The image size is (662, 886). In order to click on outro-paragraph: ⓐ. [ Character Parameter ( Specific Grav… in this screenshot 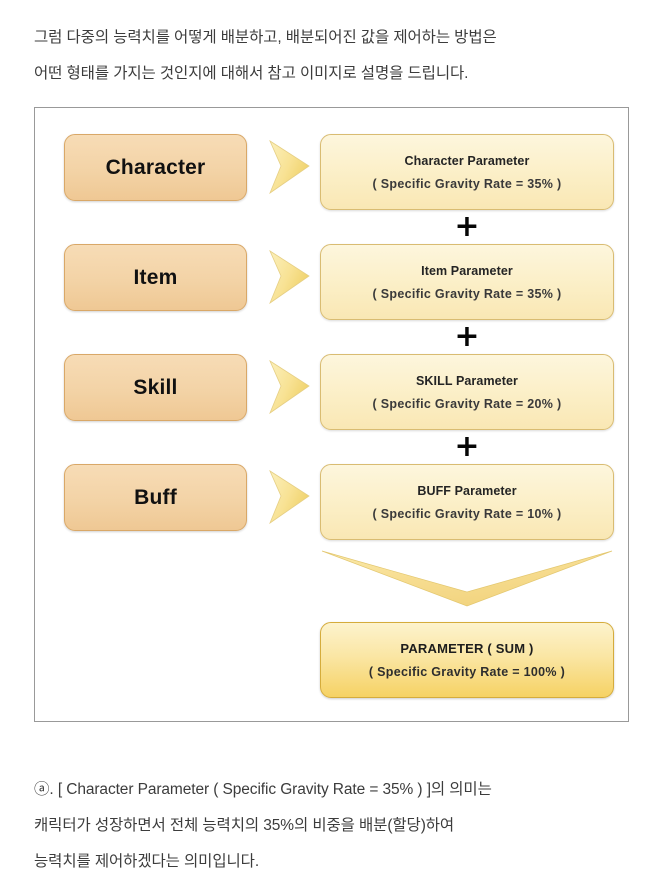, I will do `click(334, 826)`.